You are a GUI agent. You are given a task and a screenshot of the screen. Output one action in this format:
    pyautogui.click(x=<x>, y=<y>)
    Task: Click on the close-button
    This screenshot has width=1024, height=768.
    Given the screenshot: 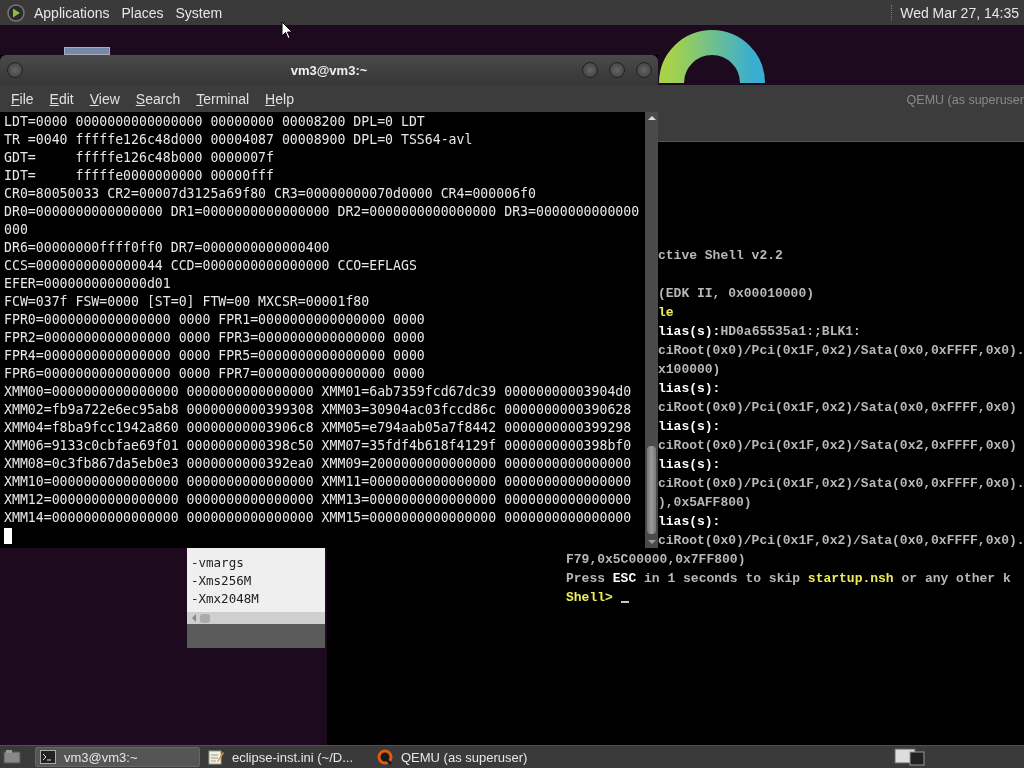 What is the action you would take?
    pyautogui.click(x=644, y=70)
    